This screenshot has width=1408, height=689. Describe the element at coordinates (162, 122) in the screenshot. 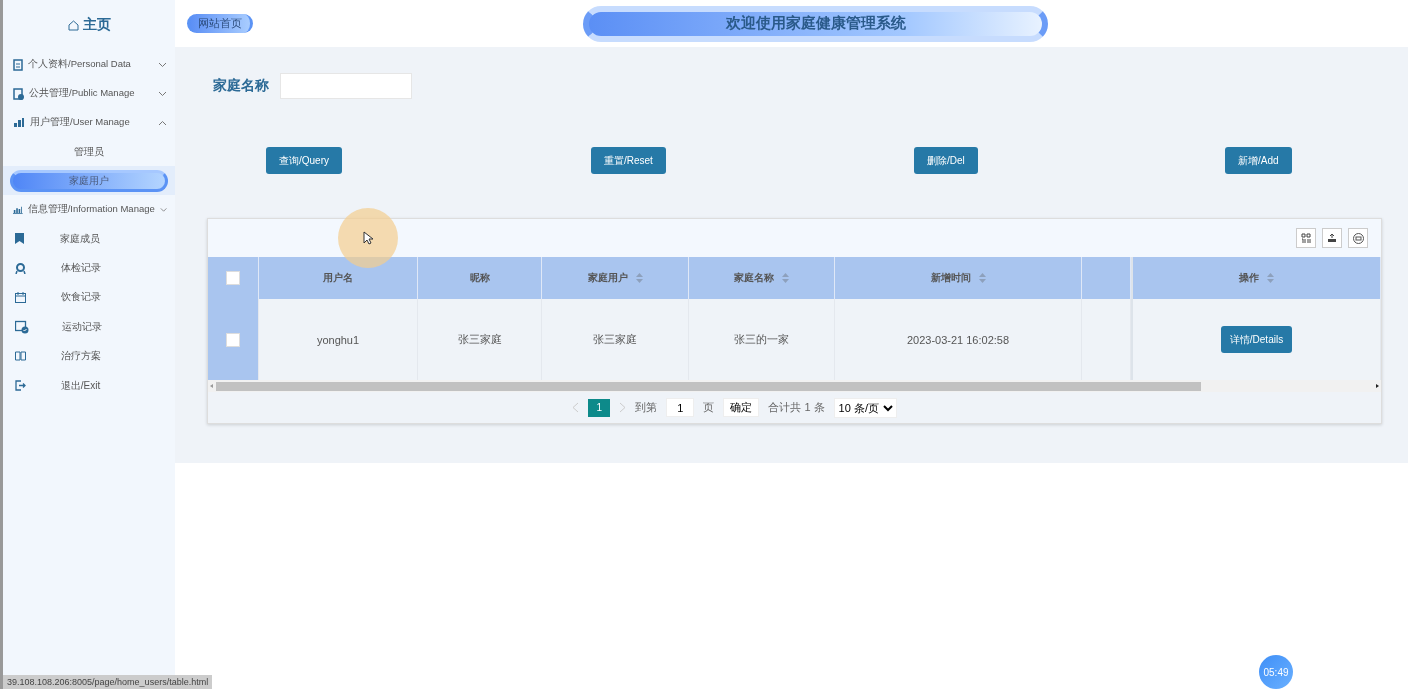

I see `chevron-up-icon` at that location.